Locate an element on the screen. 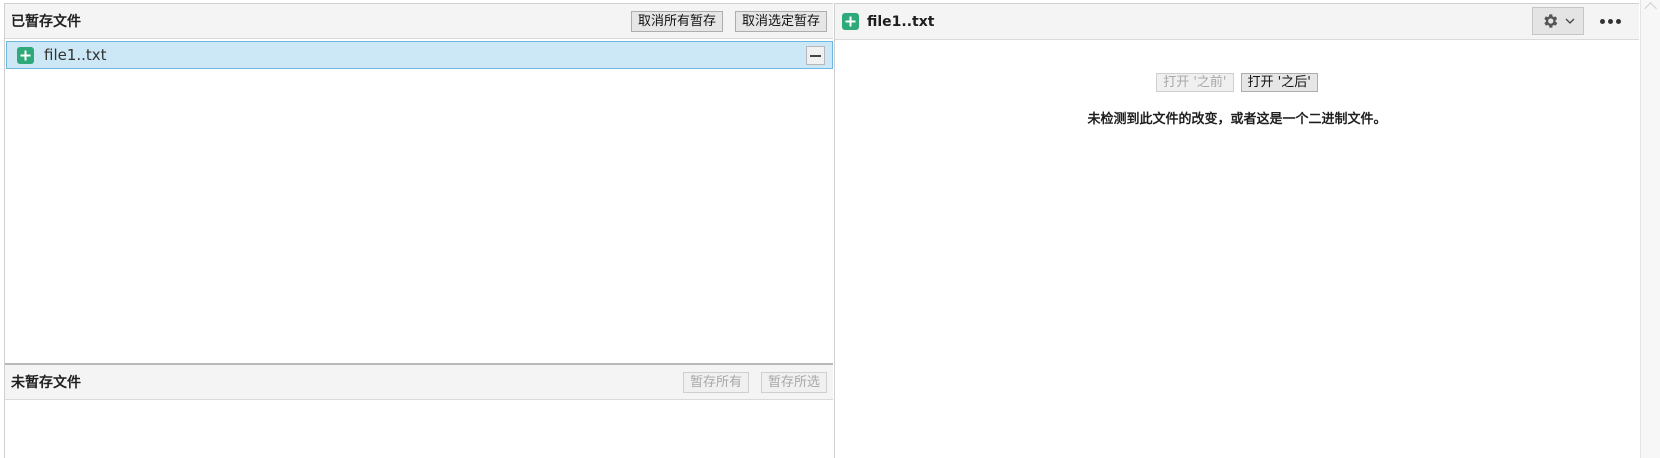  chevron-up-icon is located at coordinates (1650, 8).